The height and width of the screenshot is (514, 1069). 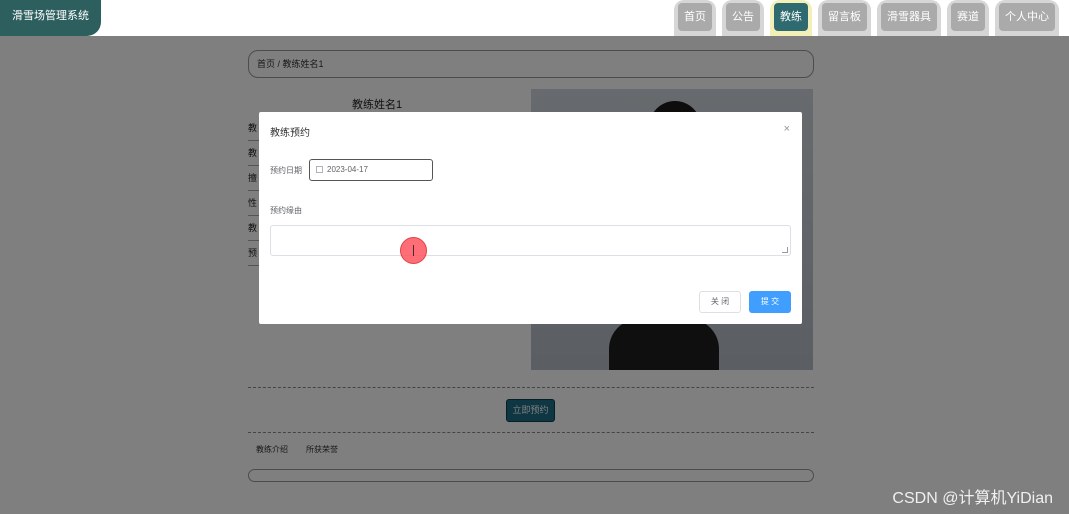 I want to click on resize-handle-icon, so click(x=785, y=250).